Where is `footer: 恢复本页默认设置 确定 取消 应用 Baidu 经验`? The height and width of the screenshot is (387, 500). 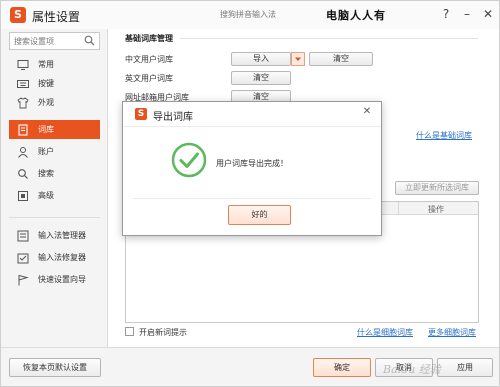
footer: 恢复本页默认设置 确定 取消 应用 Baidu 经验 is located at coordinates (250, 366).